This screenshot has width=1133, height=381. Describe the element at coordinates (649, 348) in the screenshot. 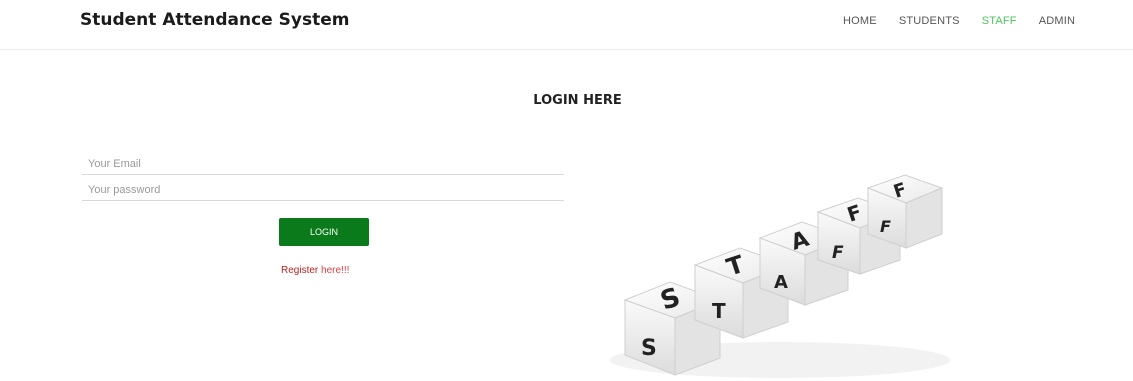

I see `die-1-front-letter: S` at that location.